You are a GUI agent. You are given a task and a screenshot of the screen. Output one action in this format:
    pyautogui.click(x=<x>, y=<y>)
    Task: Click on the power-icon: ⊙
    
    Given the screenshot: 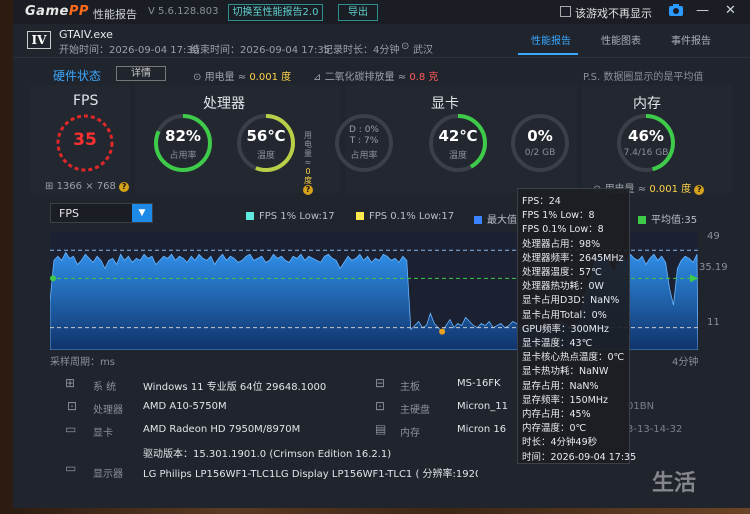 What is the action you would take?
    pyautogui.click(x=199, y=77)
    